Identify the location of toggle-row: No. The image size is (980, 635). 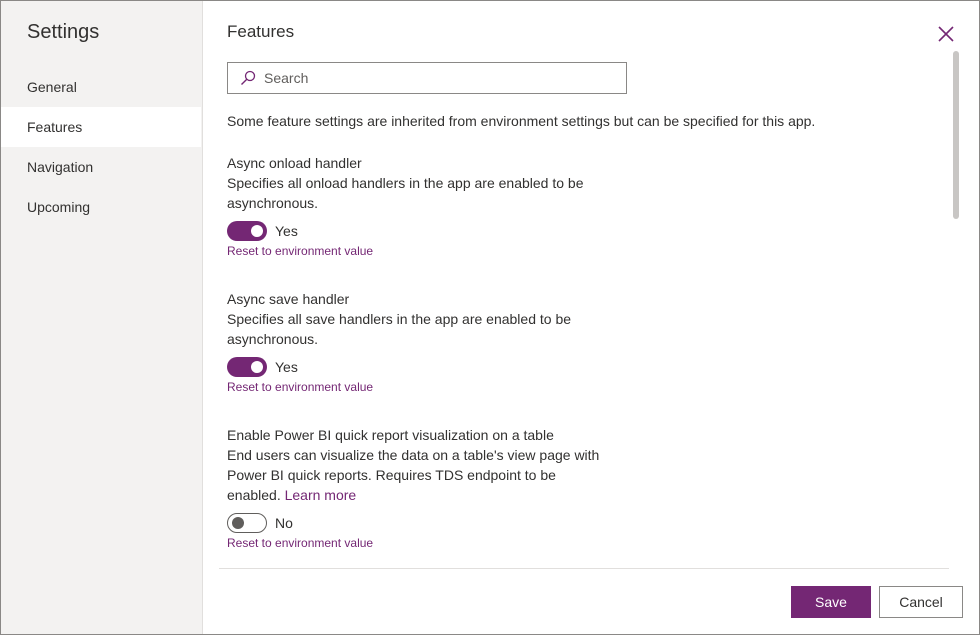
(417, 523).